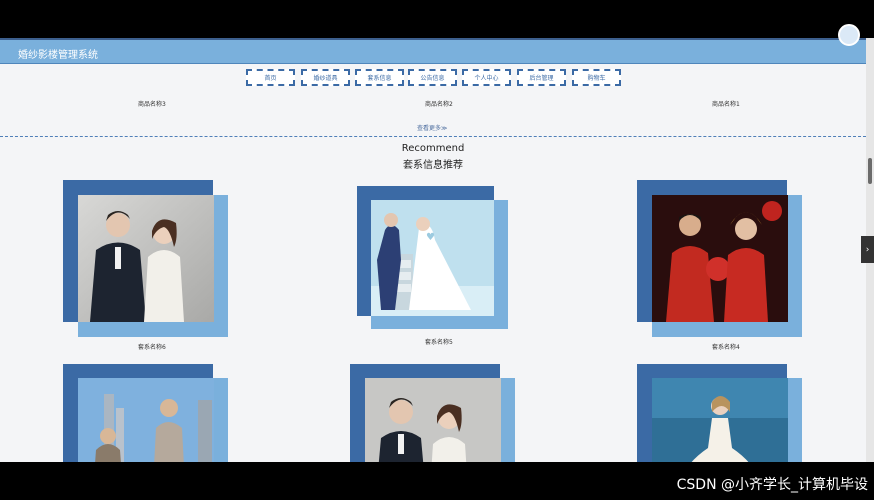  What do you see at coordinates (439, 341) in the screenshot?
I see `package-caption-5: 套系名称5` at bounding box center [439, 341].